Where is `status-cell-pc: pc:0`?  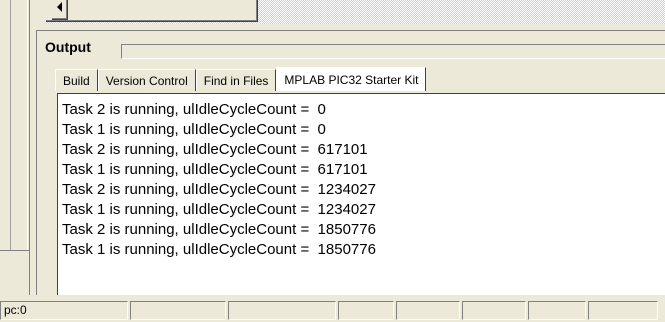
status-cell-pc: pc:0 is located at coordinates (64, 310).